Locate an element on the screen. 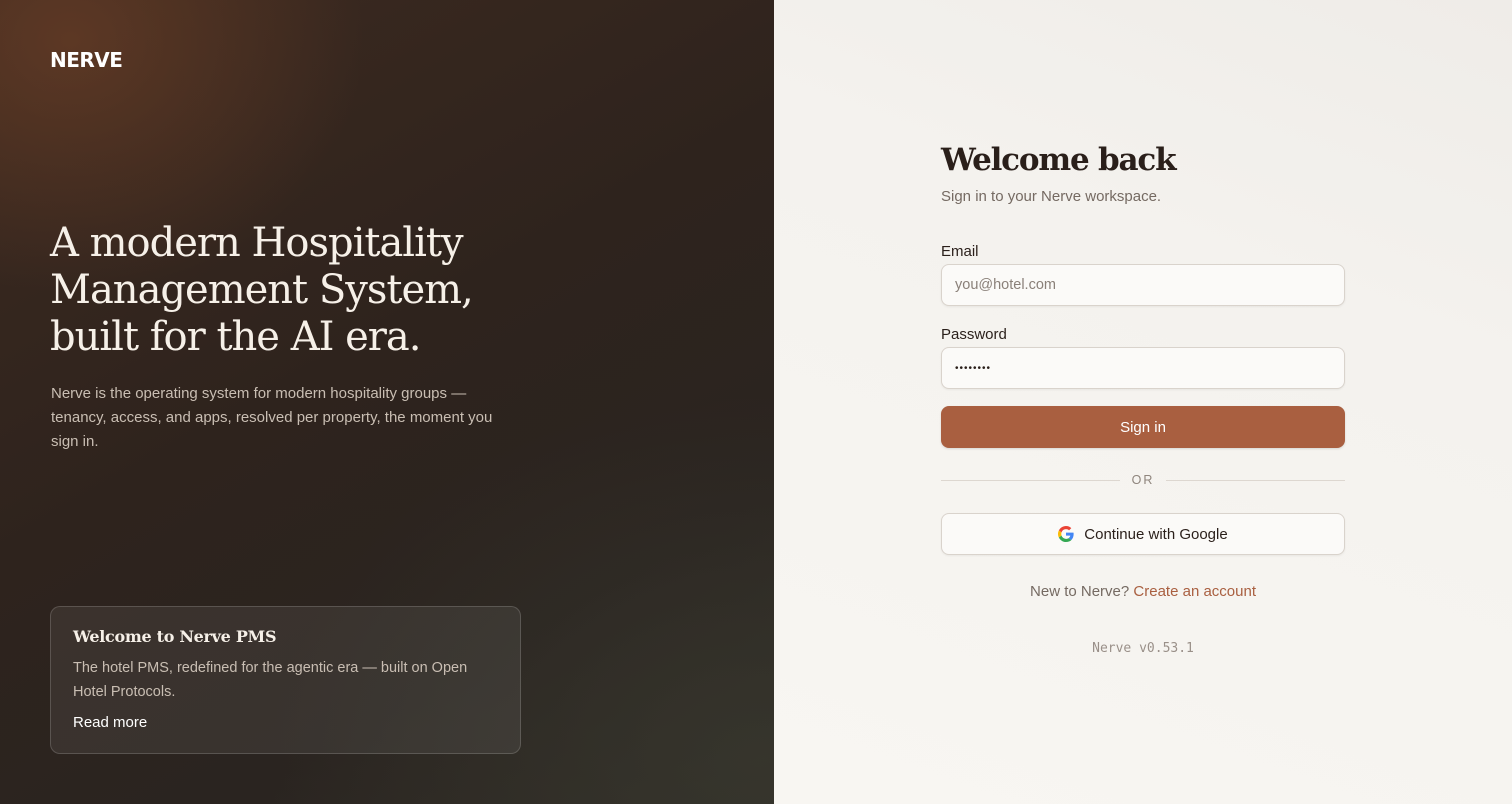  divider-label: OR is located at coordinates (1143, 480).